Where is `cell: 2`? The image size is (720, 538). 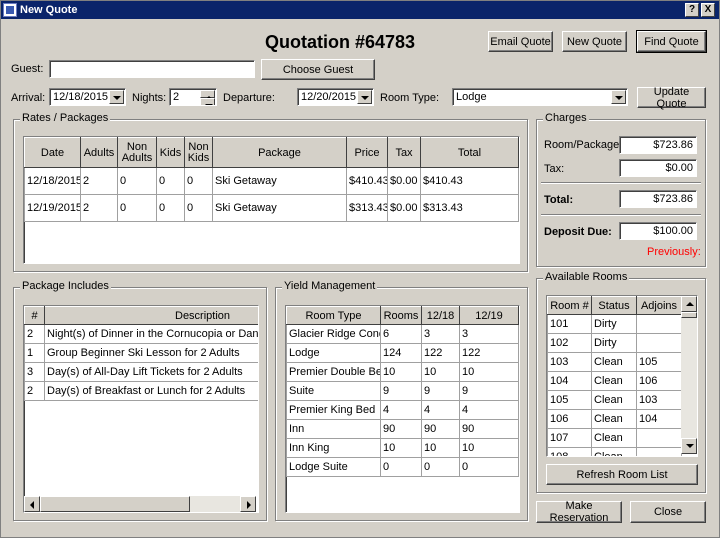
cell: 2 is located at coordinates (99, 181).